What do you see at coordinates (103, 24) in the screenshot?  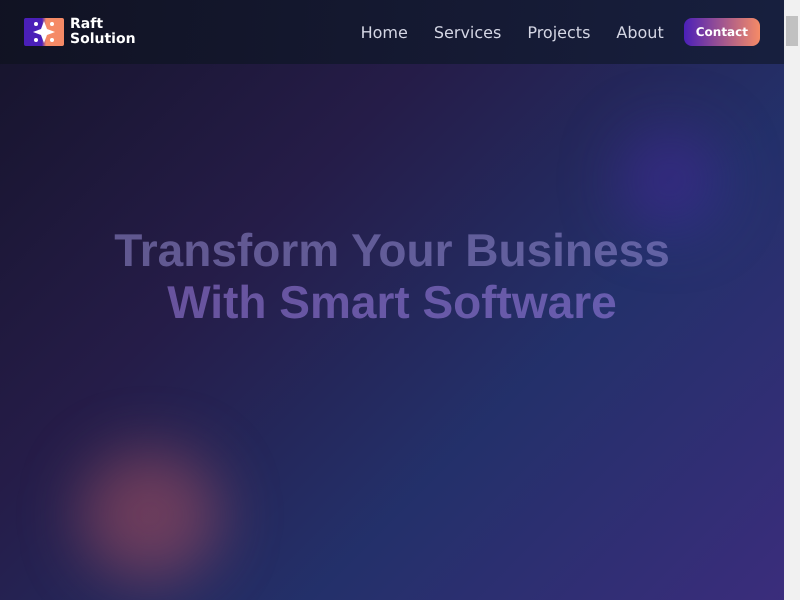 I see `logo-text: Raft` at bounding box center [103, 24].